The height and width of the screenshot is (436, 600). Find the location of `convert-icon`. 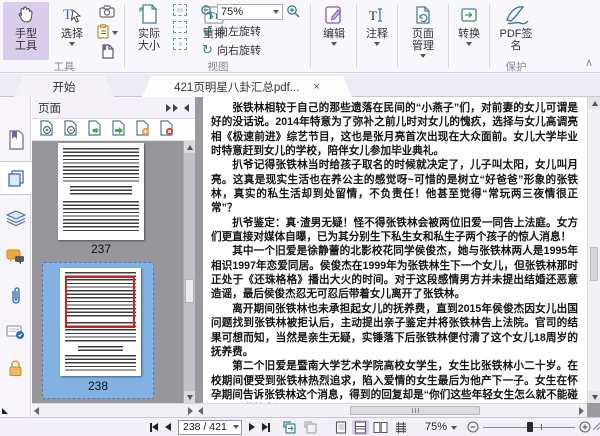

convert-icon is located at coordinates (469, 15).